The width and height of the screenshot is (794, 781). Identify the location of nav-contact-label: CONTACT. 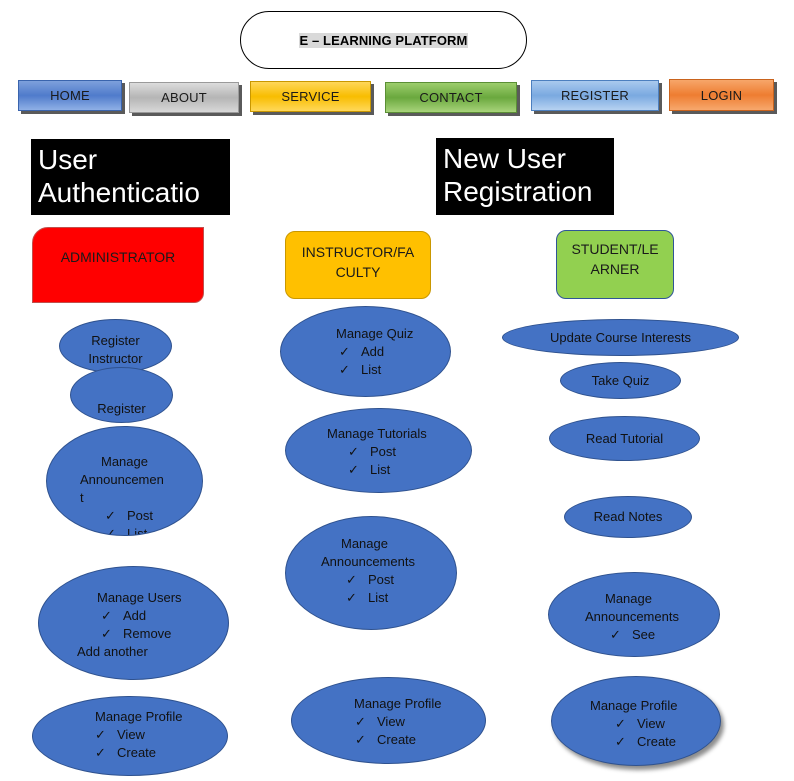
(451, 97).